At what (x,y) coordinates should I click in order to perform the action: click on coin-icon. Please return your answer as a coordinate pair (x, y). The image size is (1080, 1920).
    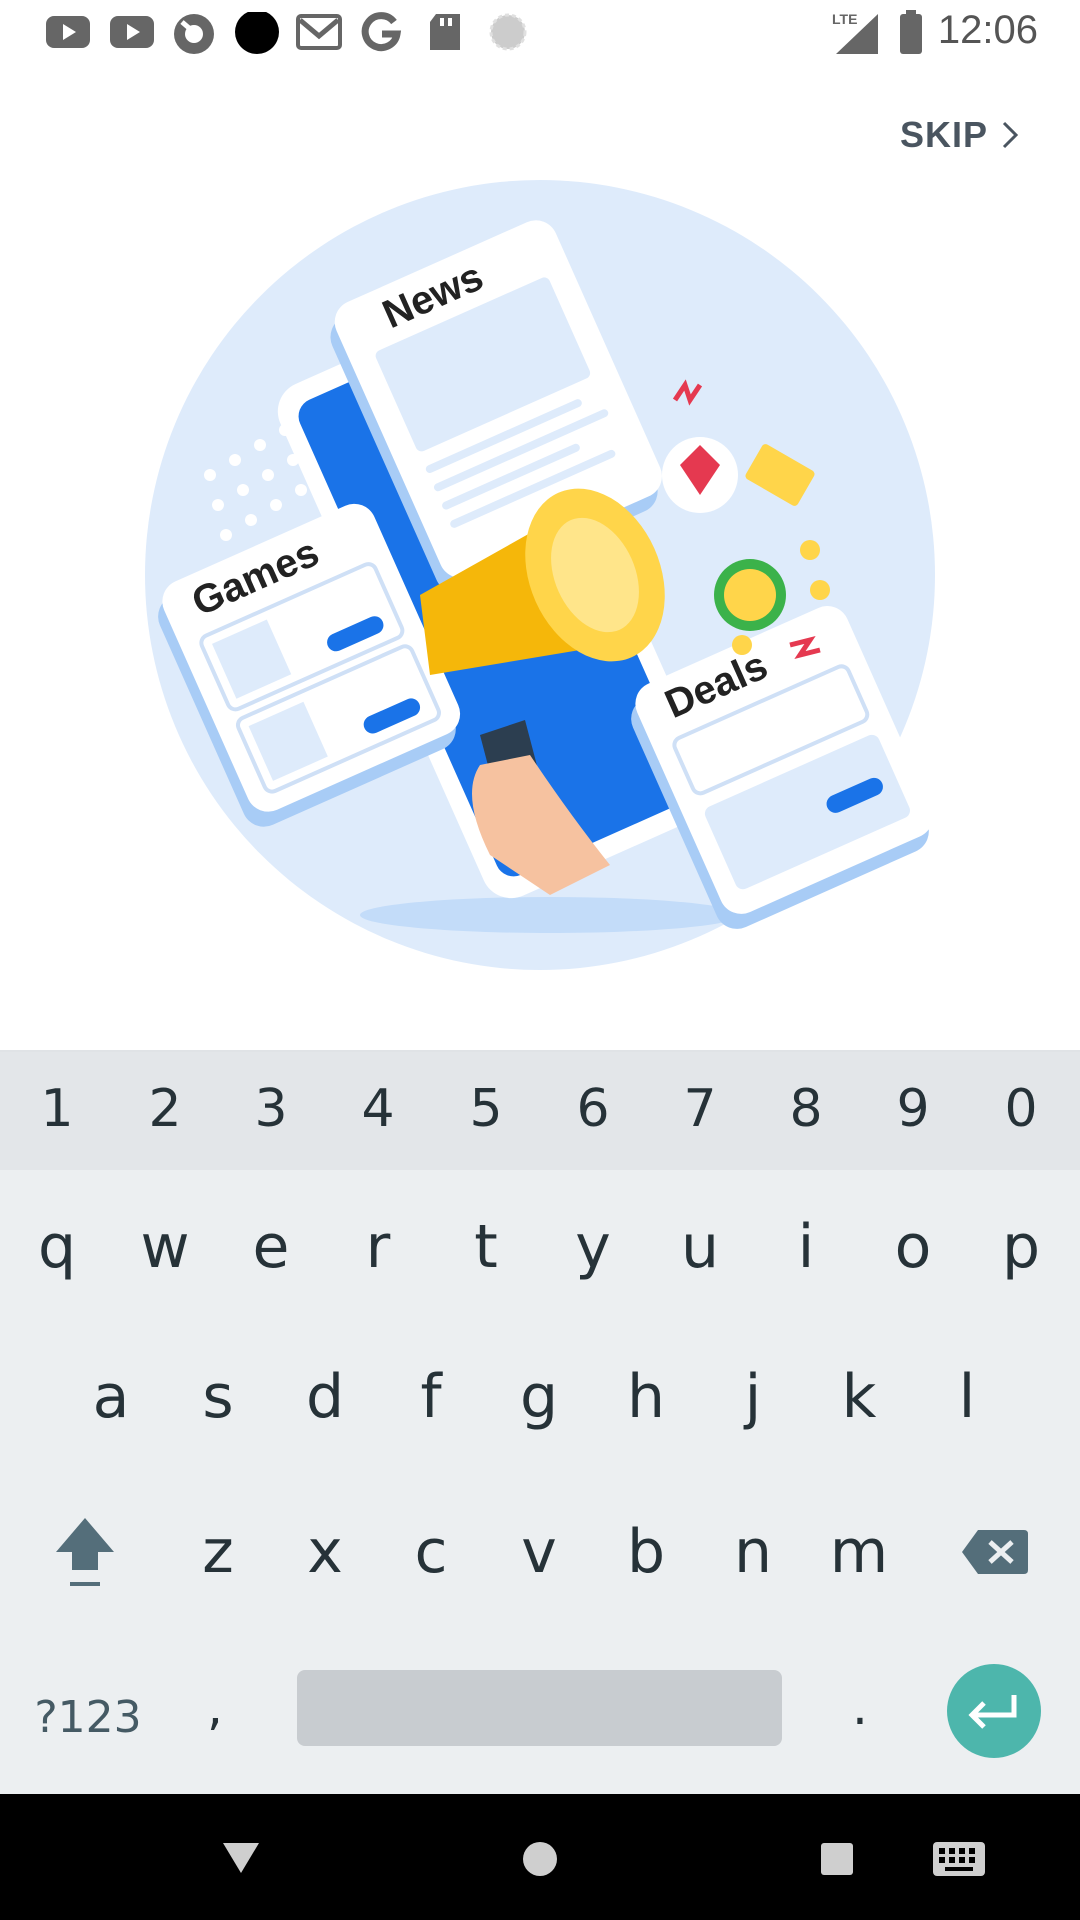
    Looking at the image, I should click on (750, 595).